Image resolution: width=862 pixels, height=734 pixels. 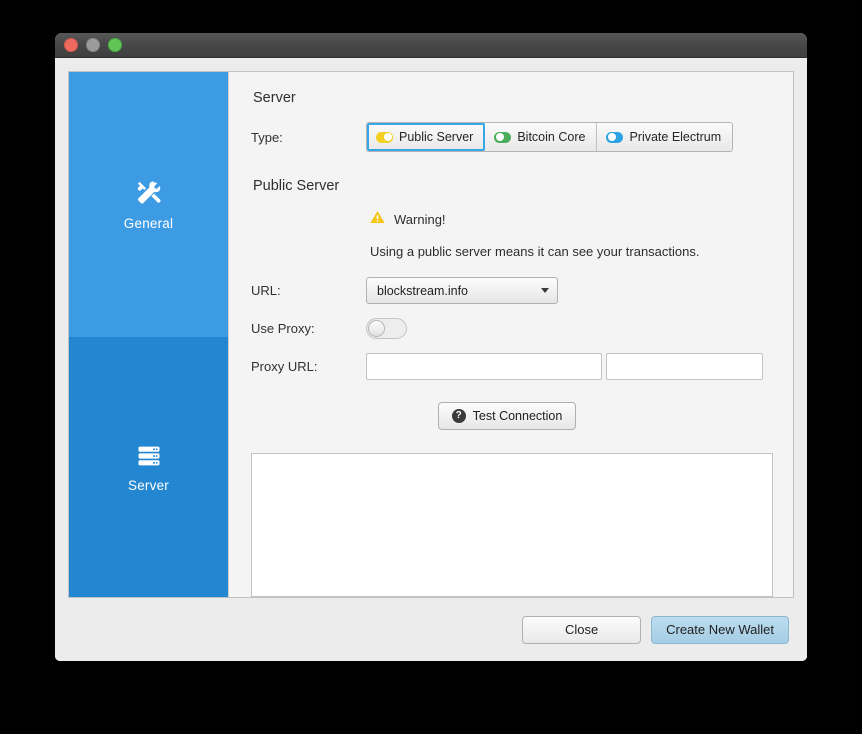 What do you see at coordinates (115, 45) in the screenshot?
I see `maximize-window-button` at bounding box center [115, 45].